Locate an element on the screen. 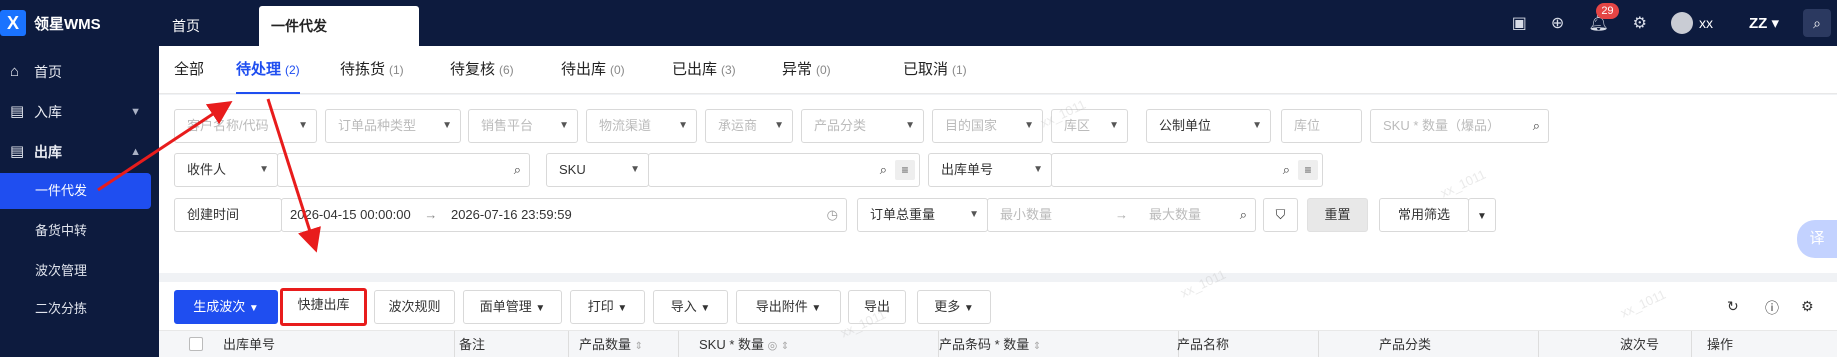 This screenshot has height=357, width=1837. arrow-to-quick-outbound is located at coordinates (293, 175).